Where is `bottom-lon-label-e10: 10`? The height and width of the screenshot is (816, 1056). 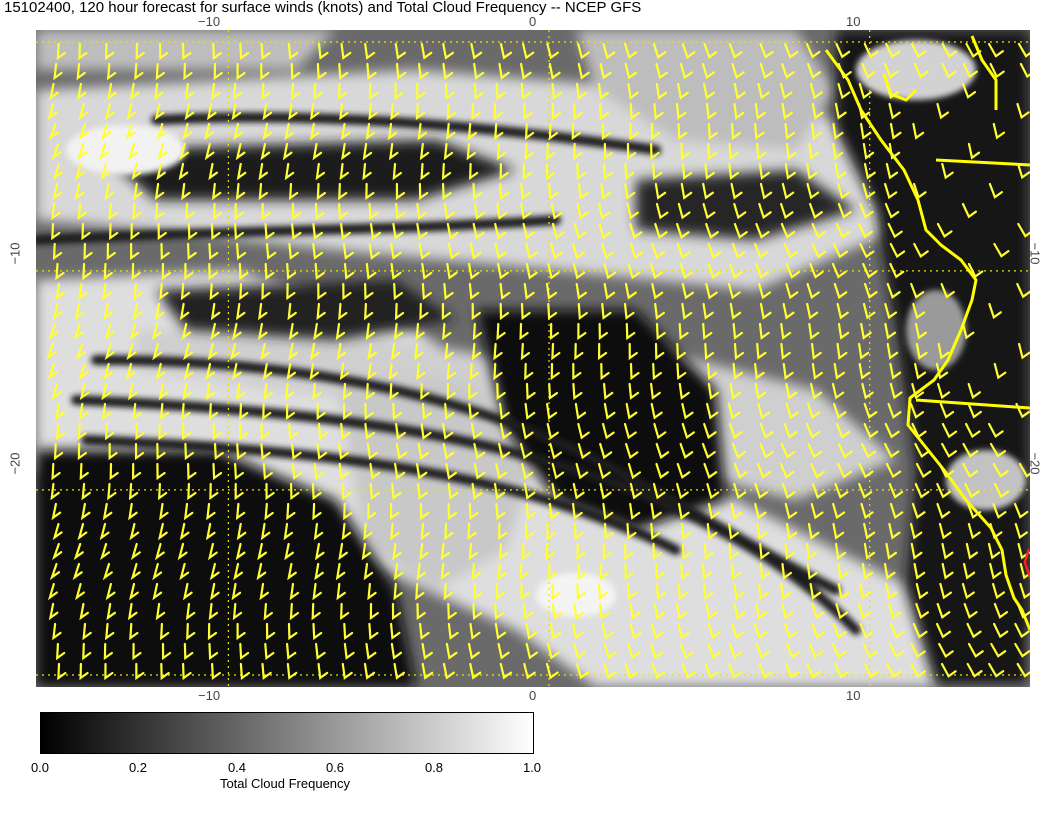 bottom-lon-label-e10: 10 is located at coordinates (853, 695).